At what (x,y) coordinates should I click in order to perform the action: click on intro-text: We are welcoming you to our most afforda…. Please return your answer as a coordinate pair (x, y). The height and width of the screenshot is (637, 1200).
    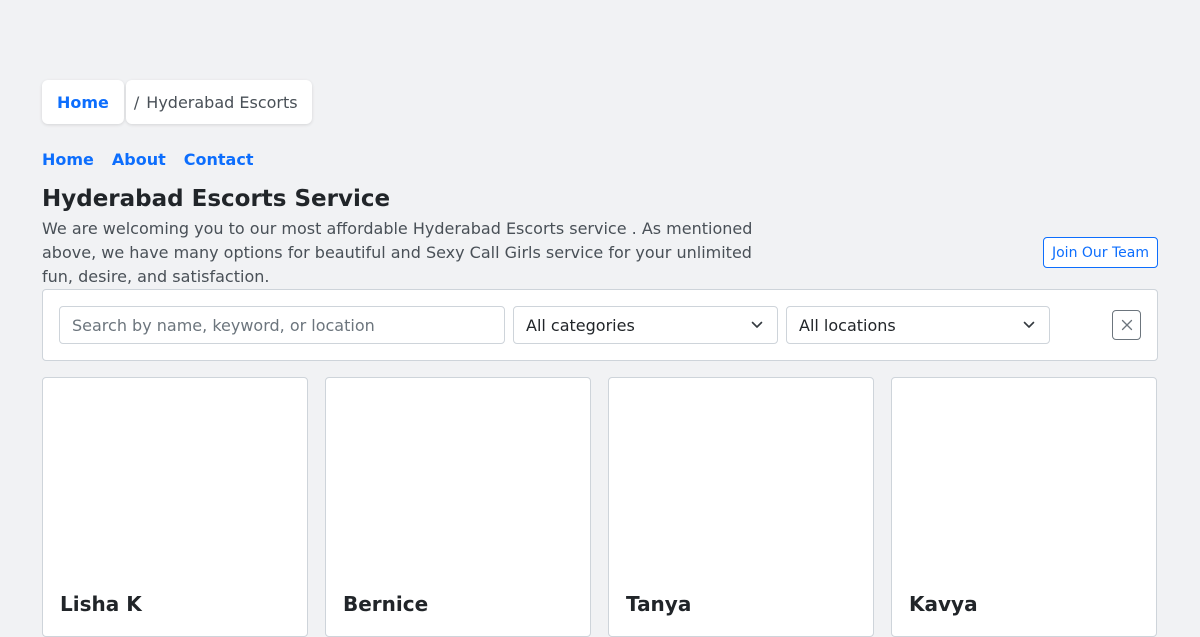
    Looking at the image, I should click on (397, 252).